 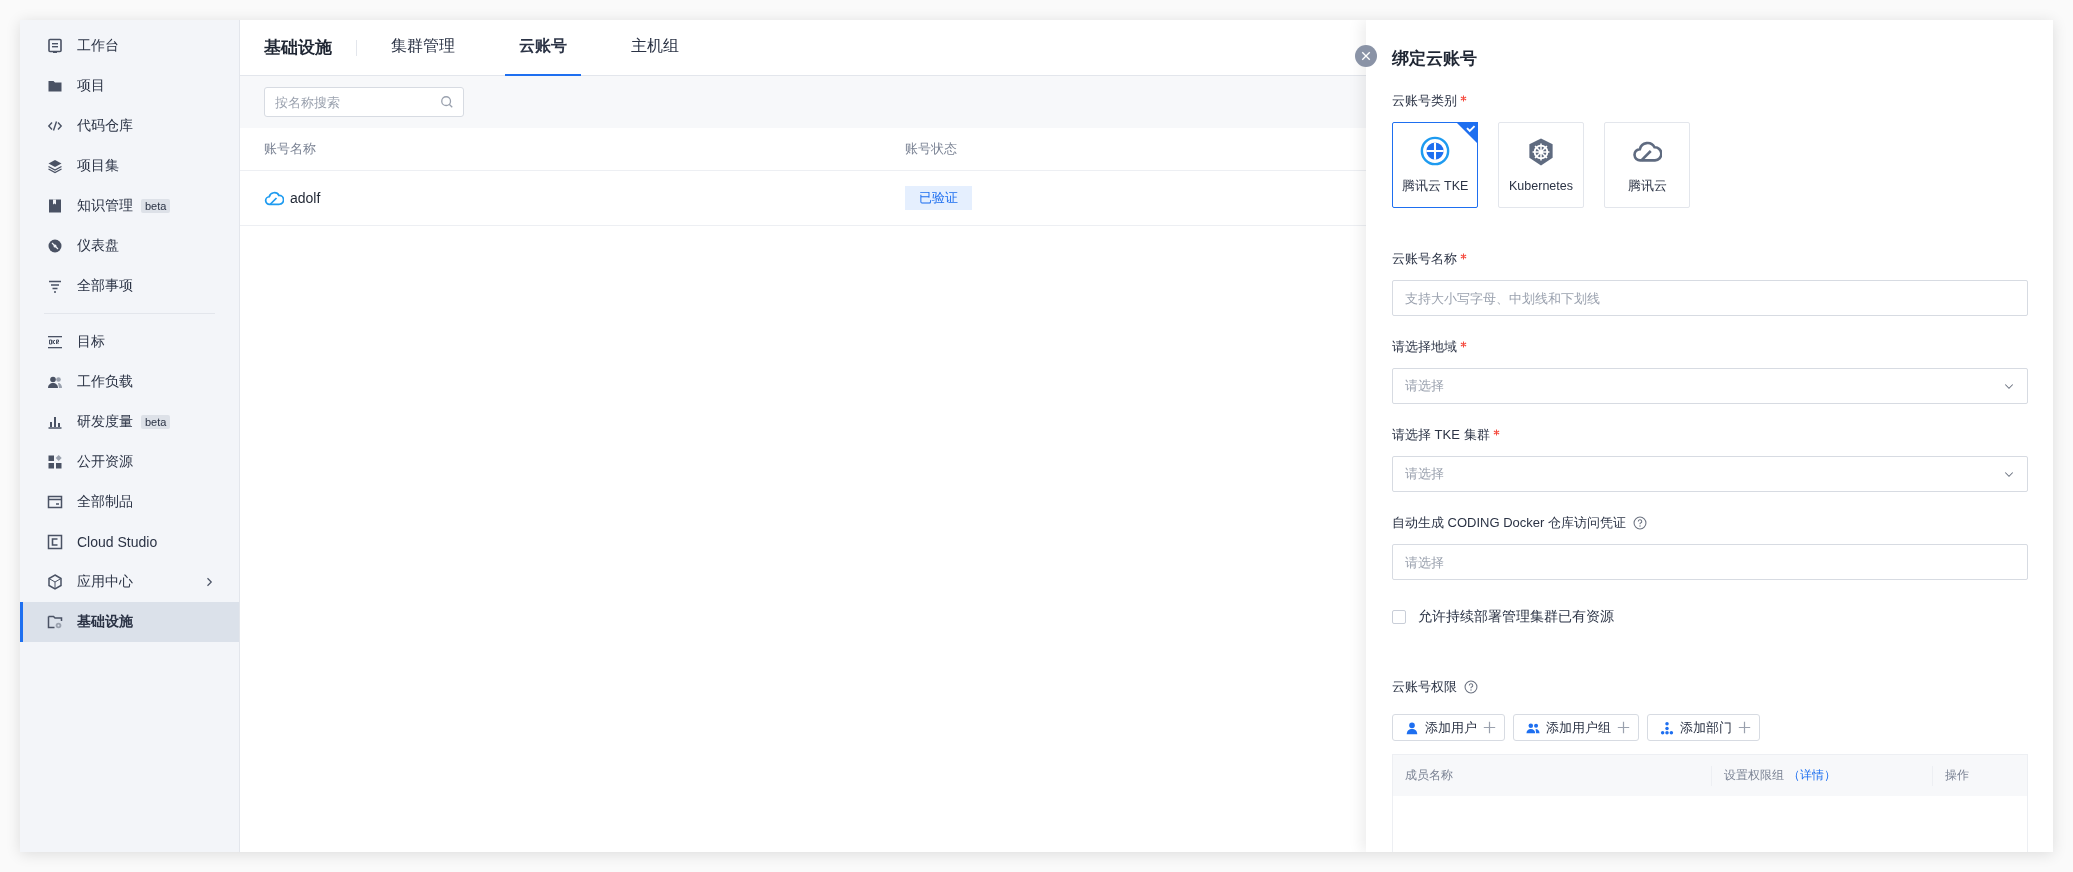 I want to click on close-icon, so click(x=1366, y=56).